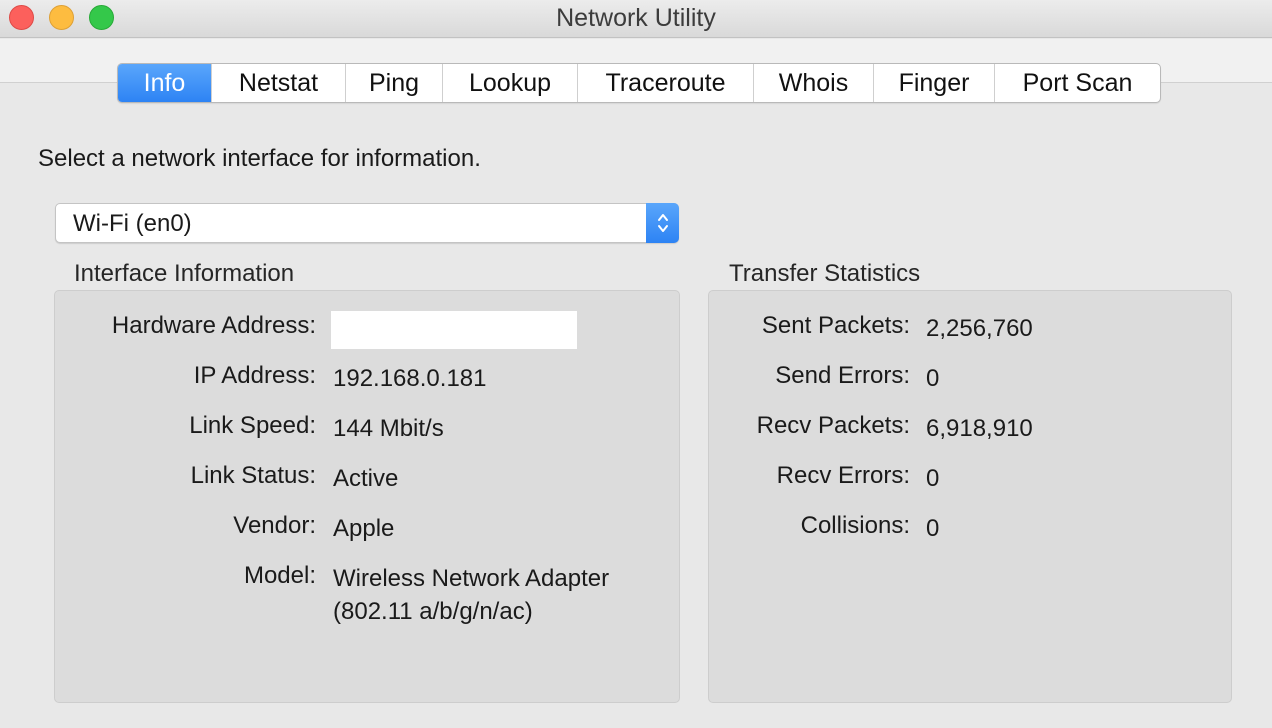 This screenshot has height=728, width=1272. What do you see at coordinates (253, 475) in the screenshot?
I see `link-status-label: Link Status:` at bounding box center [253, 475].